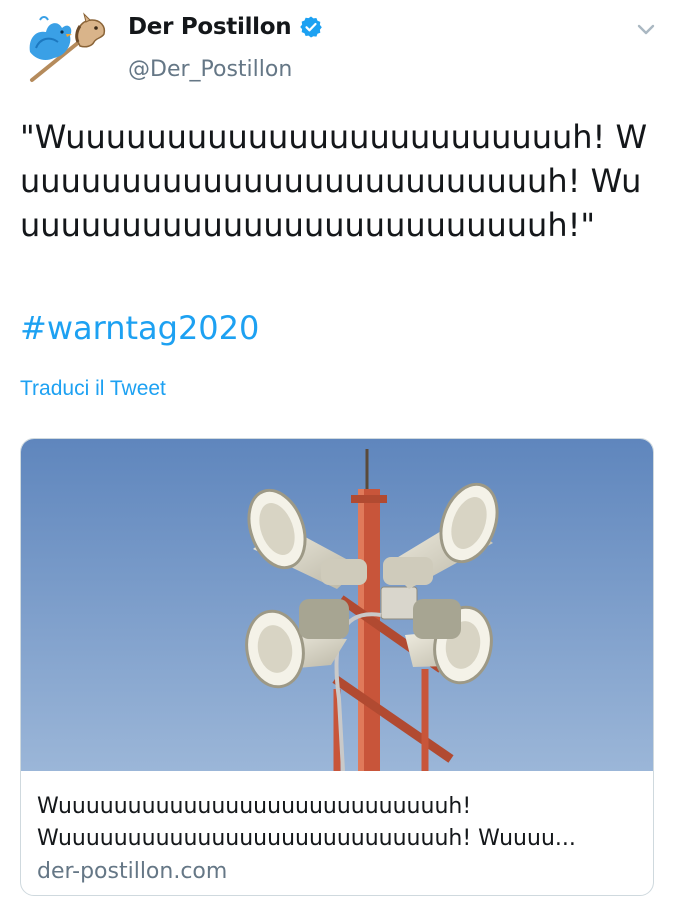  Describe the element at coordinates (132, 871) in the screenshot. I see `card-domain: der-postillon.com` at that location.